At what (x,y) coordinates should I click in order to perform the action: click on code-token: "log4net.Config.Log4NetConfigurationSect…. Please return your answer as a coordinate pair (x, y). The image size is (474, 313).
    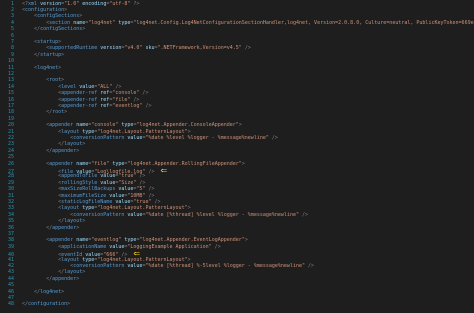
    Looking at the image, I should click on (303, 22).